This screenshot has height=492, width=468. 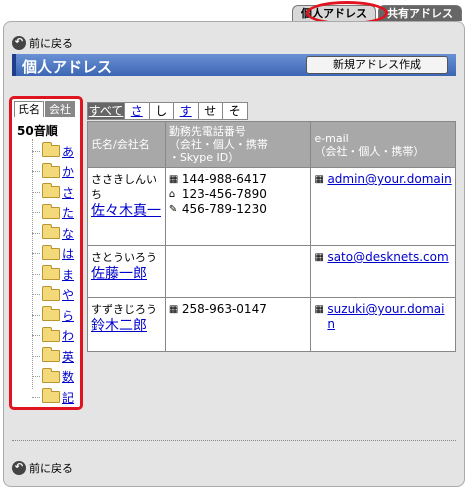 What do you see at coordinates (14, 65) in the screenshot?
I see `title-accent` at bounding box center [14, 65].